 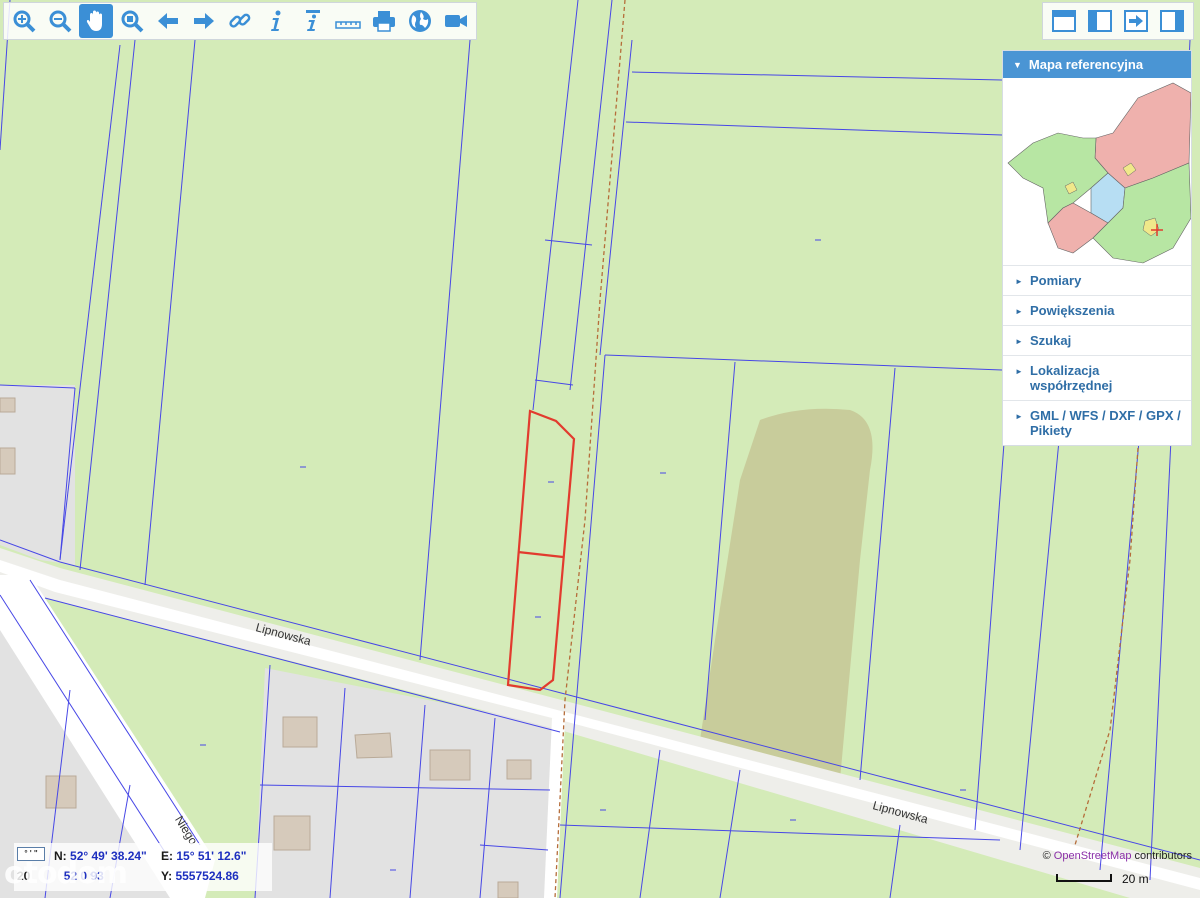 I want to click on osm-link: OpenStreetMap, so click(x=1093, y=856).